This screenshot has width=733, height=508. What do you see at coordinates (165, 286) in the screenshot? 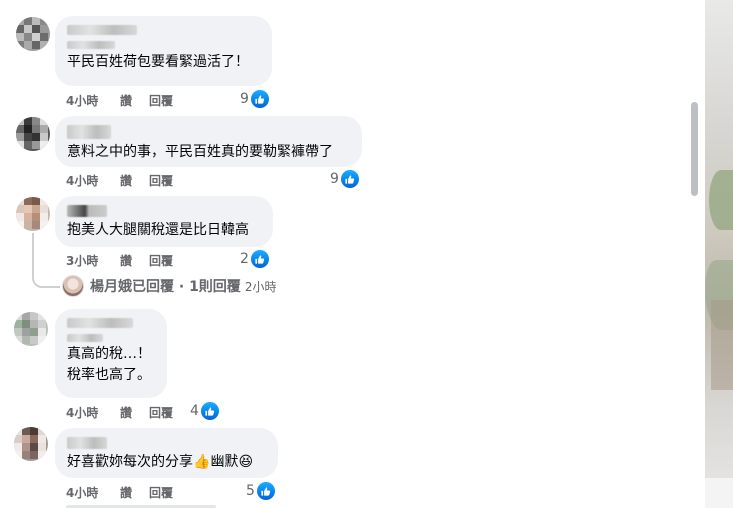
I see `replies-summary: 楊月娥已回覆 · 1則回覆` at bounding box center [165, 286].